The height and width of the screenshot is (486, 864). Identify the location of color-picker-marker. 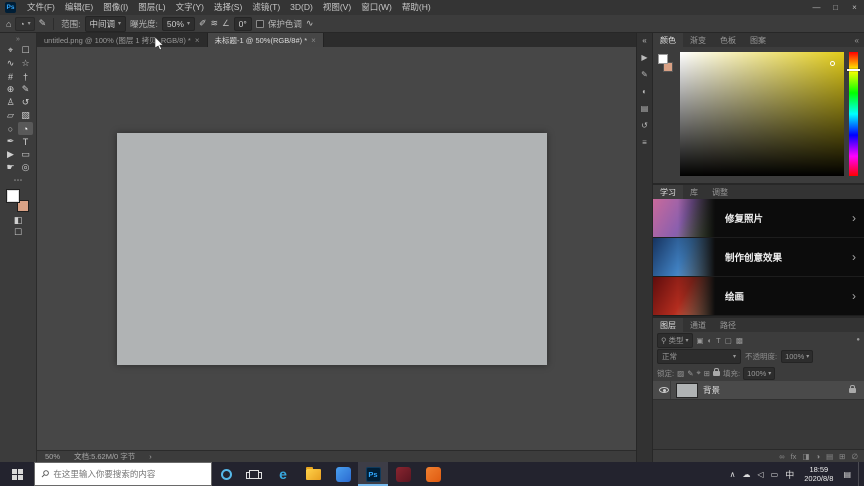
(832, 63).